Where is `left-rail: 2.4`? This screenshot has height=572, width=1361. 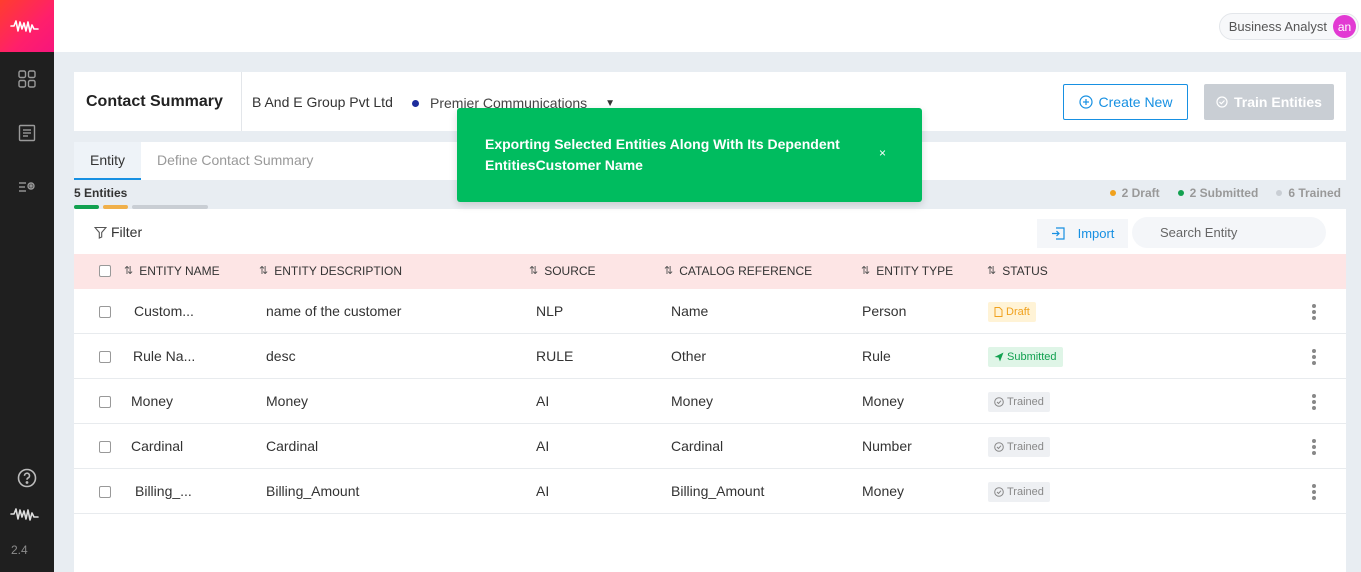
left-rail: 2.4 is located at coordinates (27, 286).